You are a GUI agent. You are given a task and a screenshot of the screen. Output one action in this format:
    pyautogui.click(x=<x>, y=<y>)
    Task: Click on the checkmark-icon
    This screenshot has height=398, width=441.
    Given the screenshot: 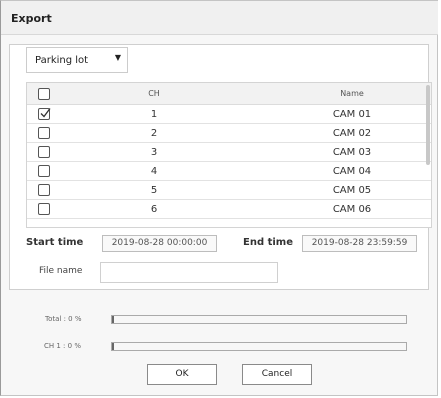 What is the action you would take?
    pyautogui.click(x=45, y=113)
    